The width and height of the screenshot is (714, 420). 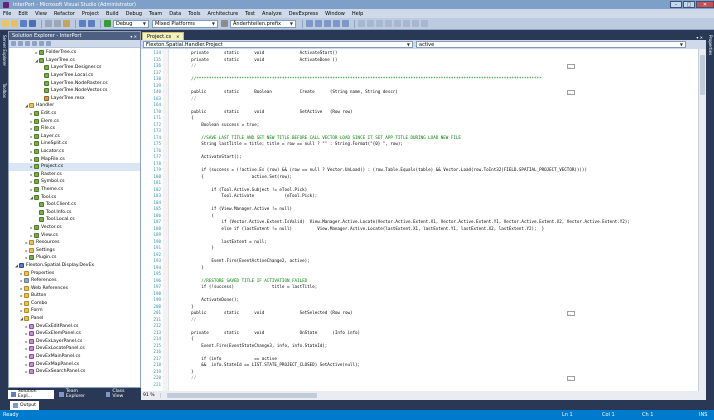 I want to click on tree-node: ◢ Flexton.Spatial.Display.DevEx, so click(x=74, y=266).